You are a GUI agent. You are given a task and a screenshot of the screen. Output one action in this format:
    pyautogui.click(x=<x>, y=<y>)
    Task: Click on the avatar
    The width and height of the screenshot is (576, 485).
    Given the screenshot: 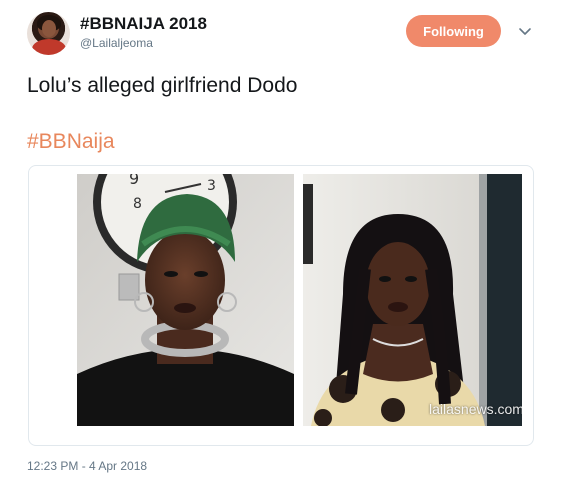 What is the action you would take?
    pyautogui.click(x=48, y=33)
    